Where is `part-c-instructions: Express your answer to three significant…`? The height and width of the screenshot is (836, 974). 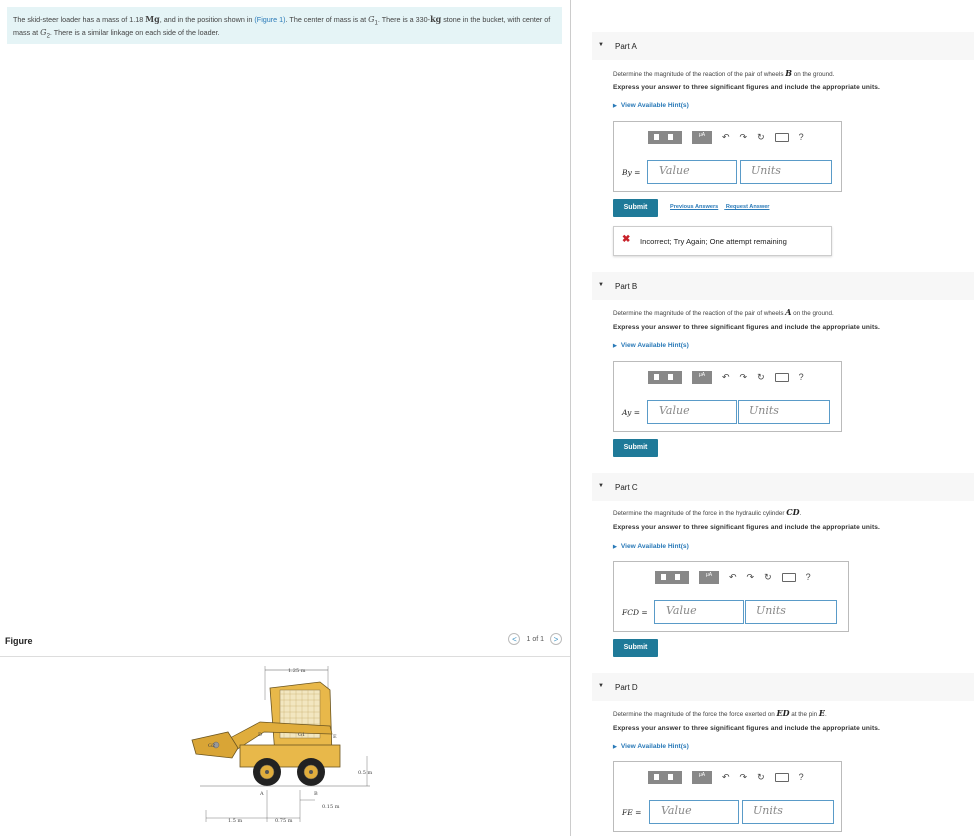
part-c-instructions: Express your answer to three significant… is located at coordinates (746, 527).